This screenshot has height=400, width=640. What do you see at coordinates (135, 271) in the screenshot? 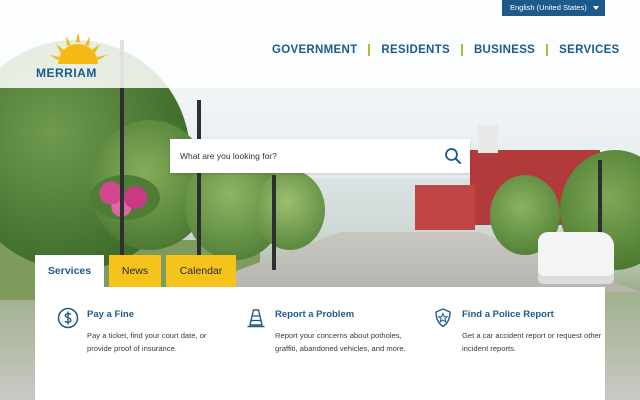
I see `tab-news: News` at bounding box center [135, 271].